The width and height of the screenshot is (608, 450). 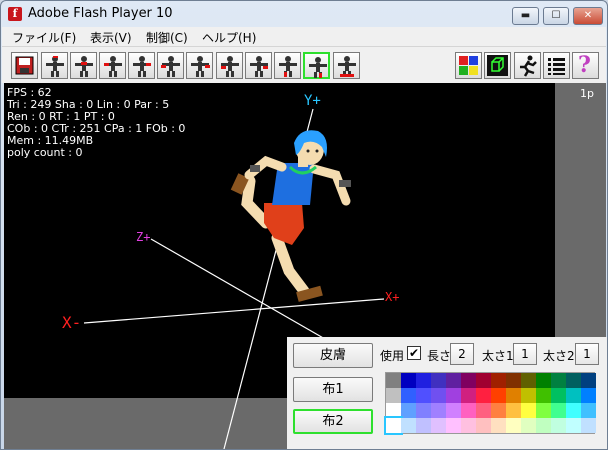 What do you see at coordinates (556, 16) in the screenshot?
I see `maximize-button: ☐` at bounding box center [556, 16].